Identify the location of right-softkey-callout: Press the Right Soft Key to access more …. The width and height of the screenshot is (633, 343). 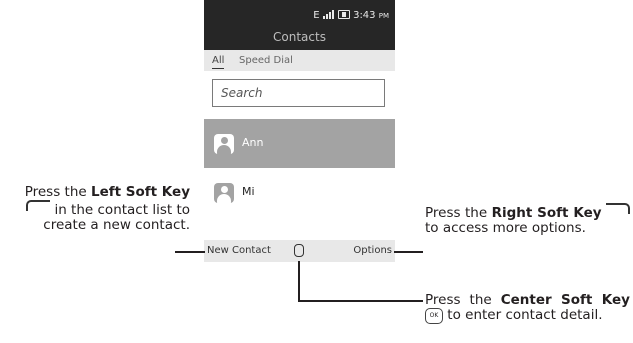
(527, 219).